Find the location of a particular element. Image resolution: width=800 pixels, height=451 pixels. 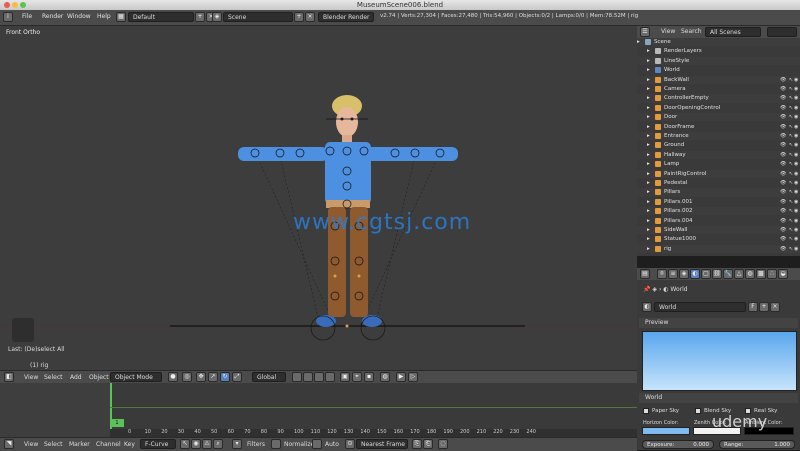

graph-area: 1 is located at coordinates (373, 406).